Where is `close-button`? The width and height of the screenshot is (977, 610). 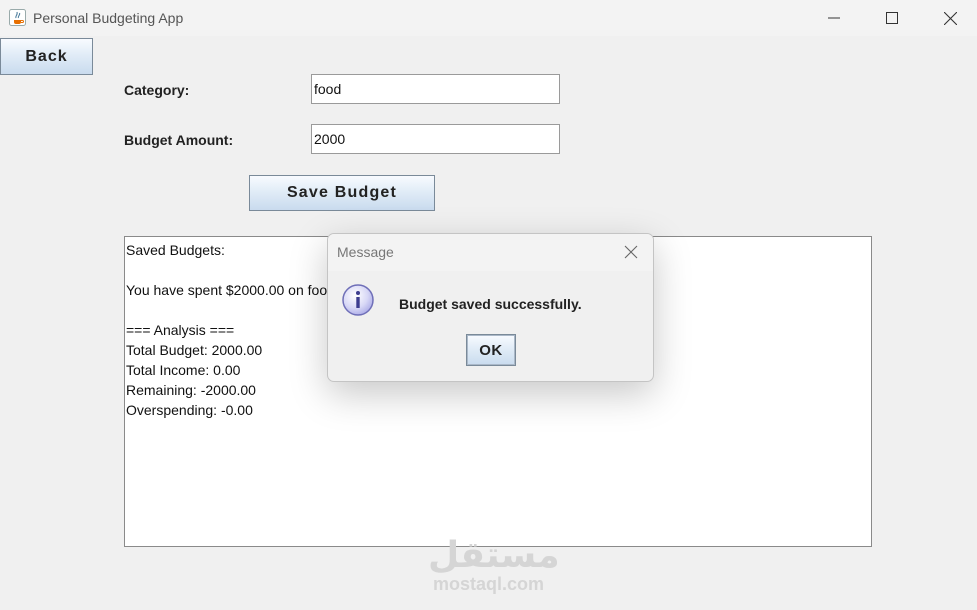
close-button is located at coordinates (949, 18).